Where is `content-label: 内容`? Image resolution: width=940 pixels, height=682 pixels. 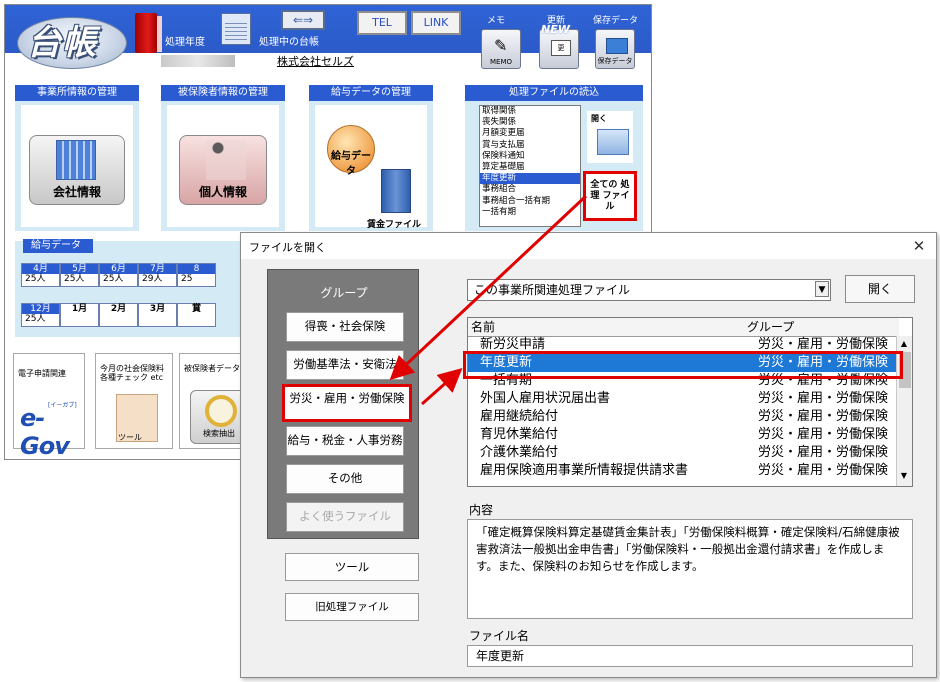 content-label: 内容 is located at coordinates (481, 510).